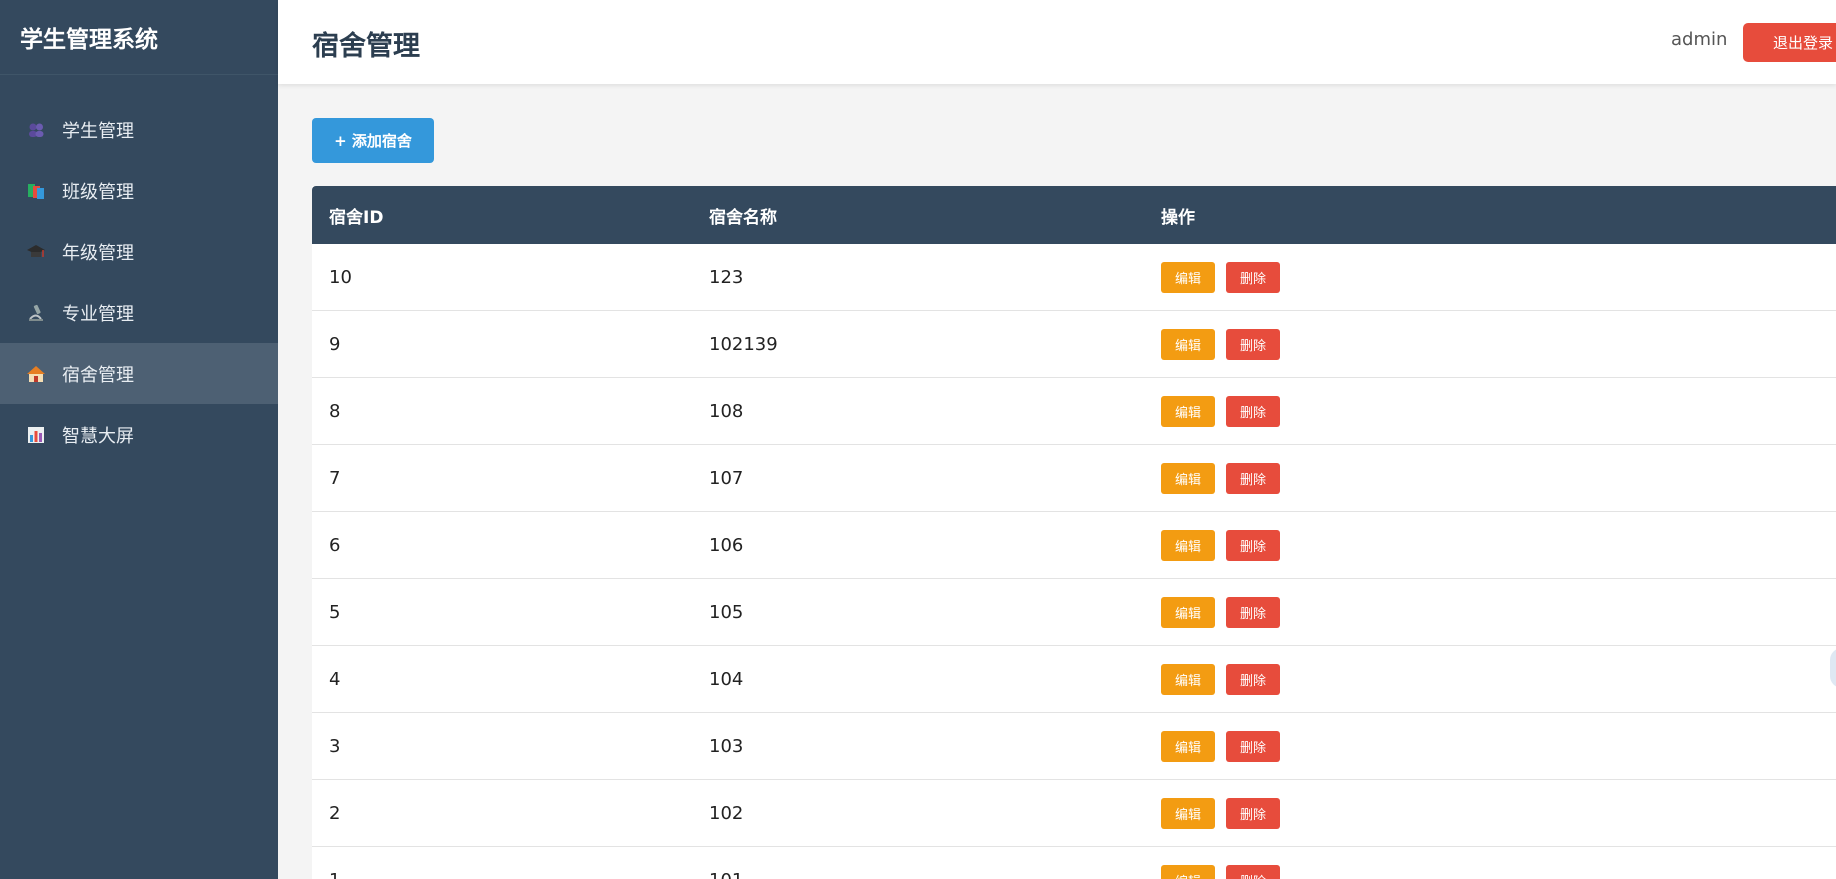 The height and width of the screenshot is (879, 1836). I want to click on cell-name: 102, so click(726, 813).